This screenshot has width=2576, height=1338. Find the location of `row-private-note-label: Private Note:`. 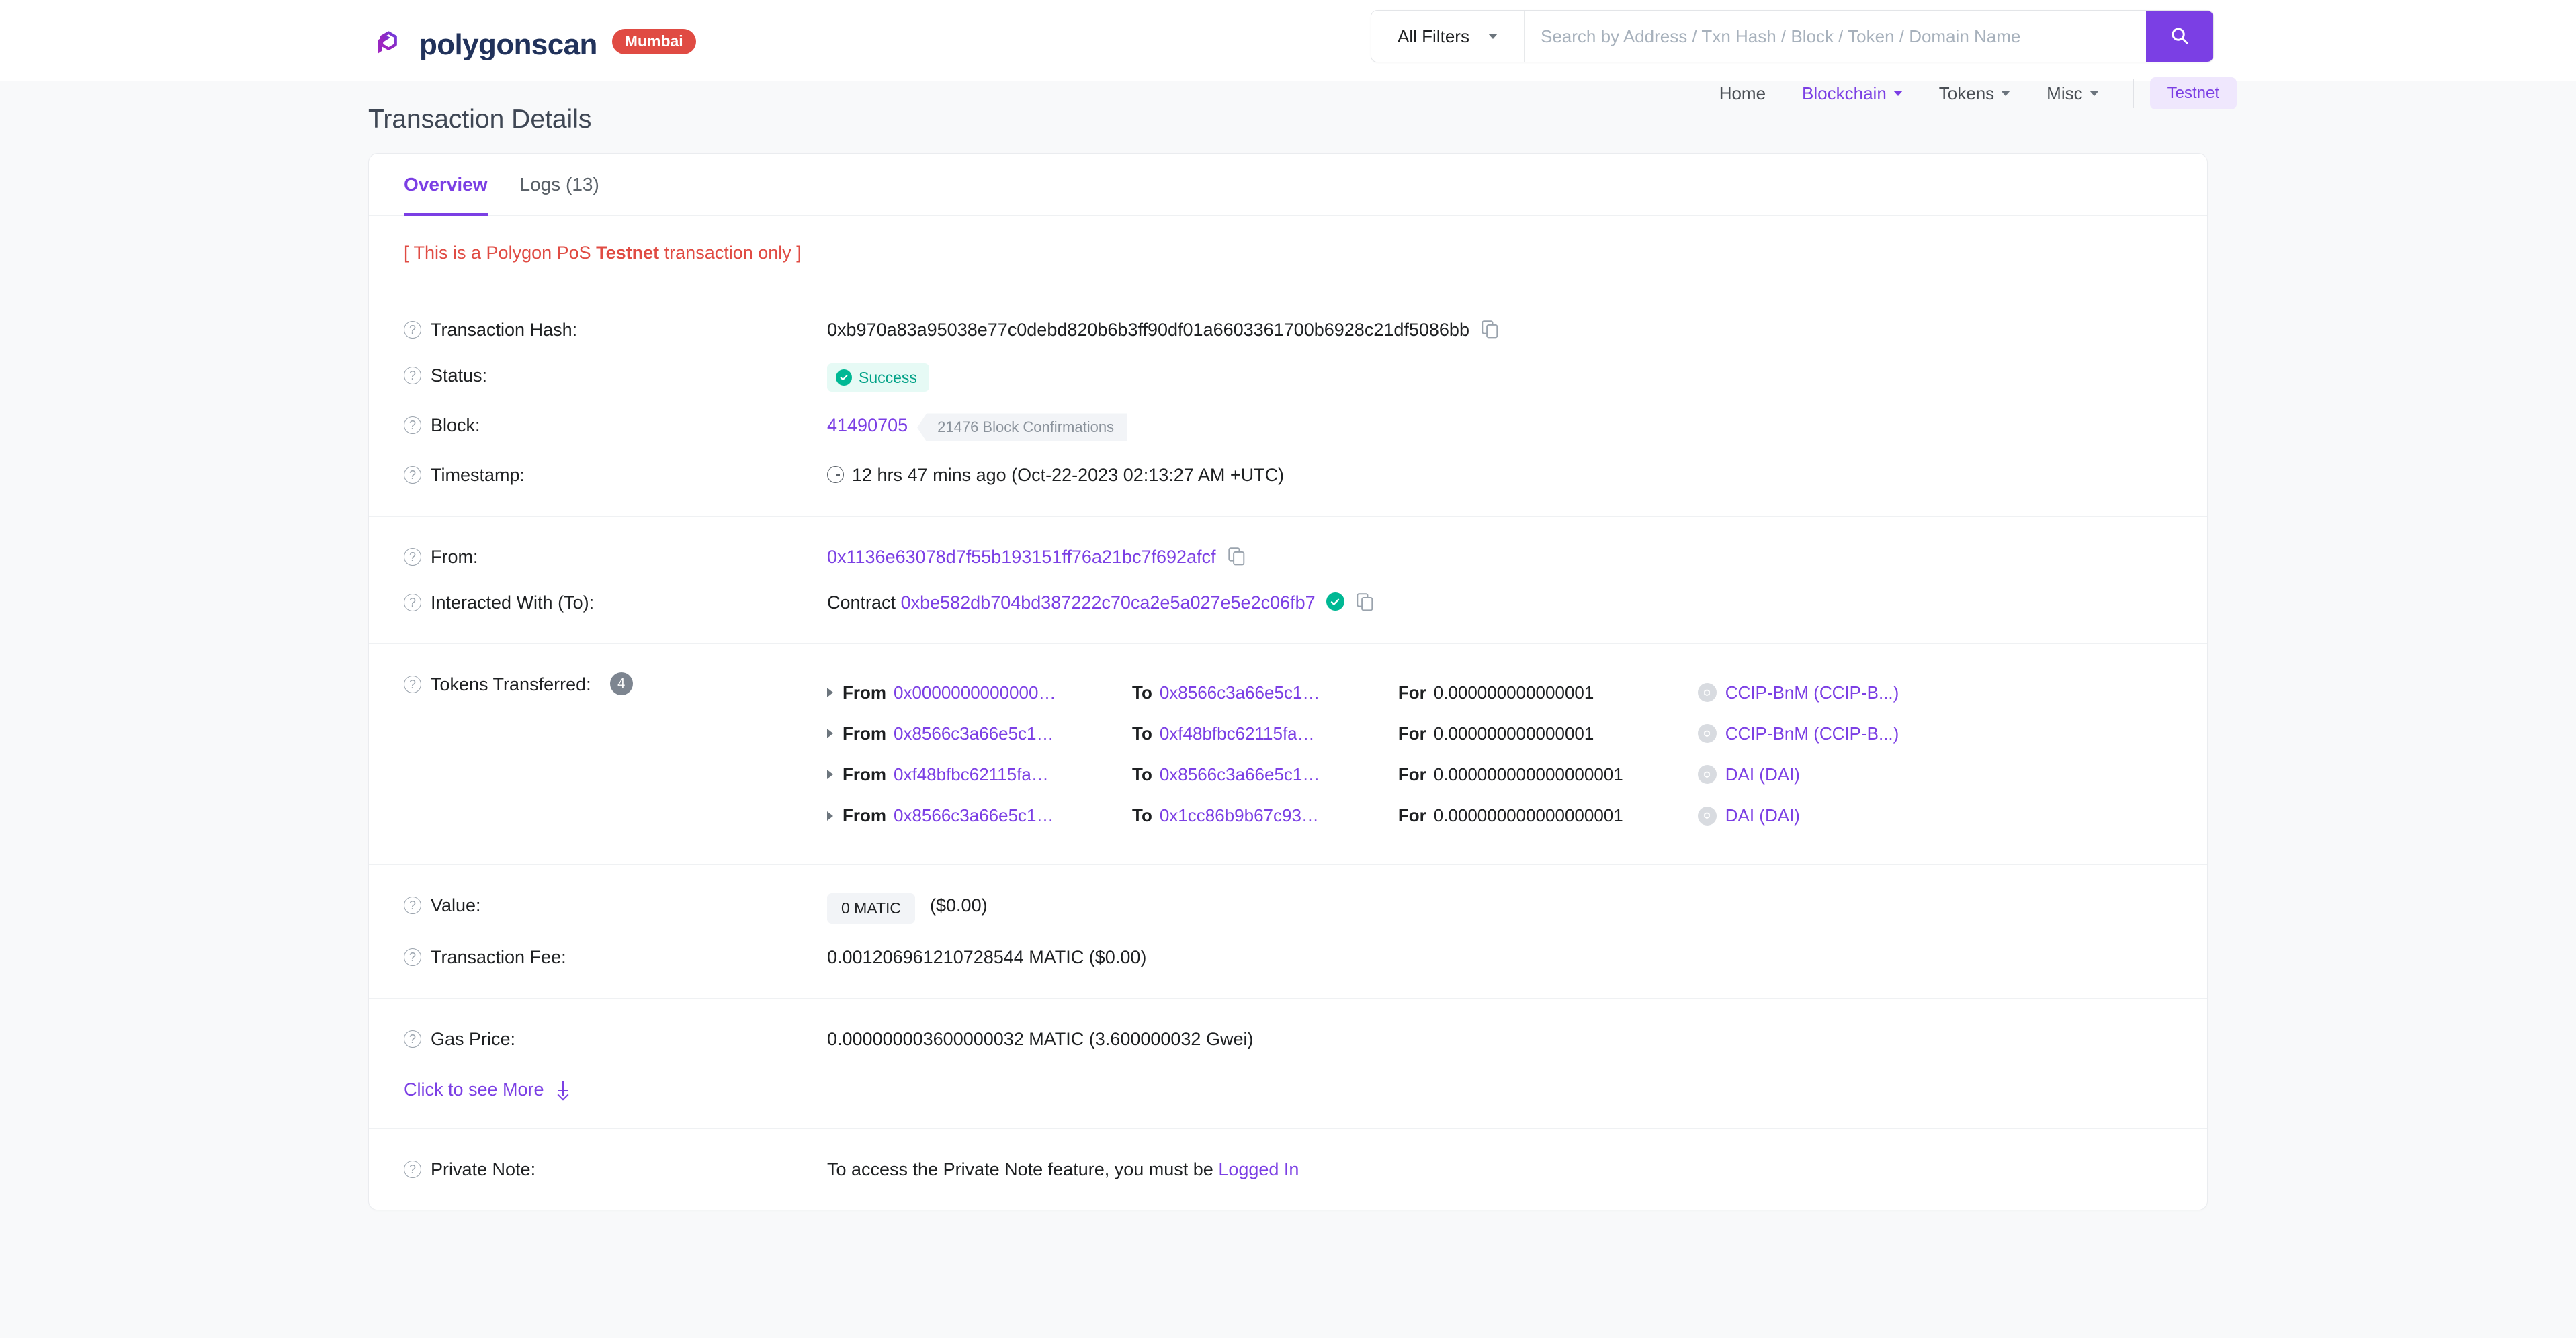

row-private-note-label: Private Note: is located at coordinates (483, 1169).